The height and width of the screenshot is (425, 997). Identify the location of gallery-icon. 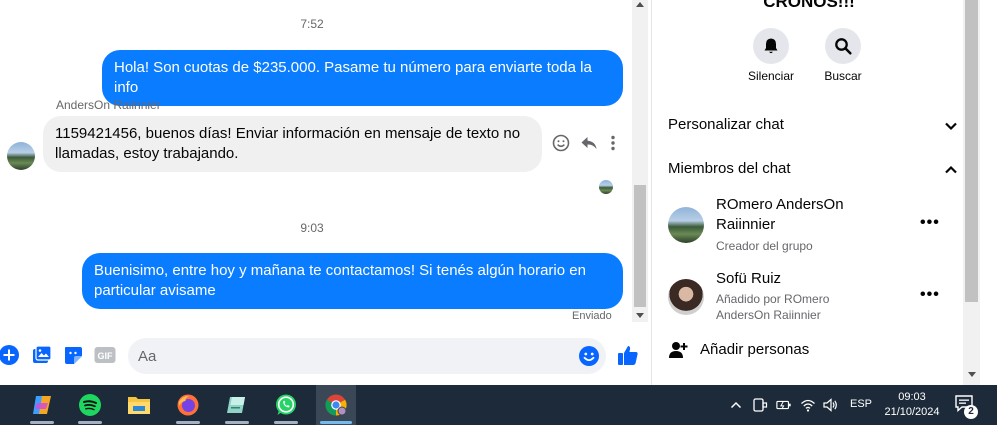
(42, 355).